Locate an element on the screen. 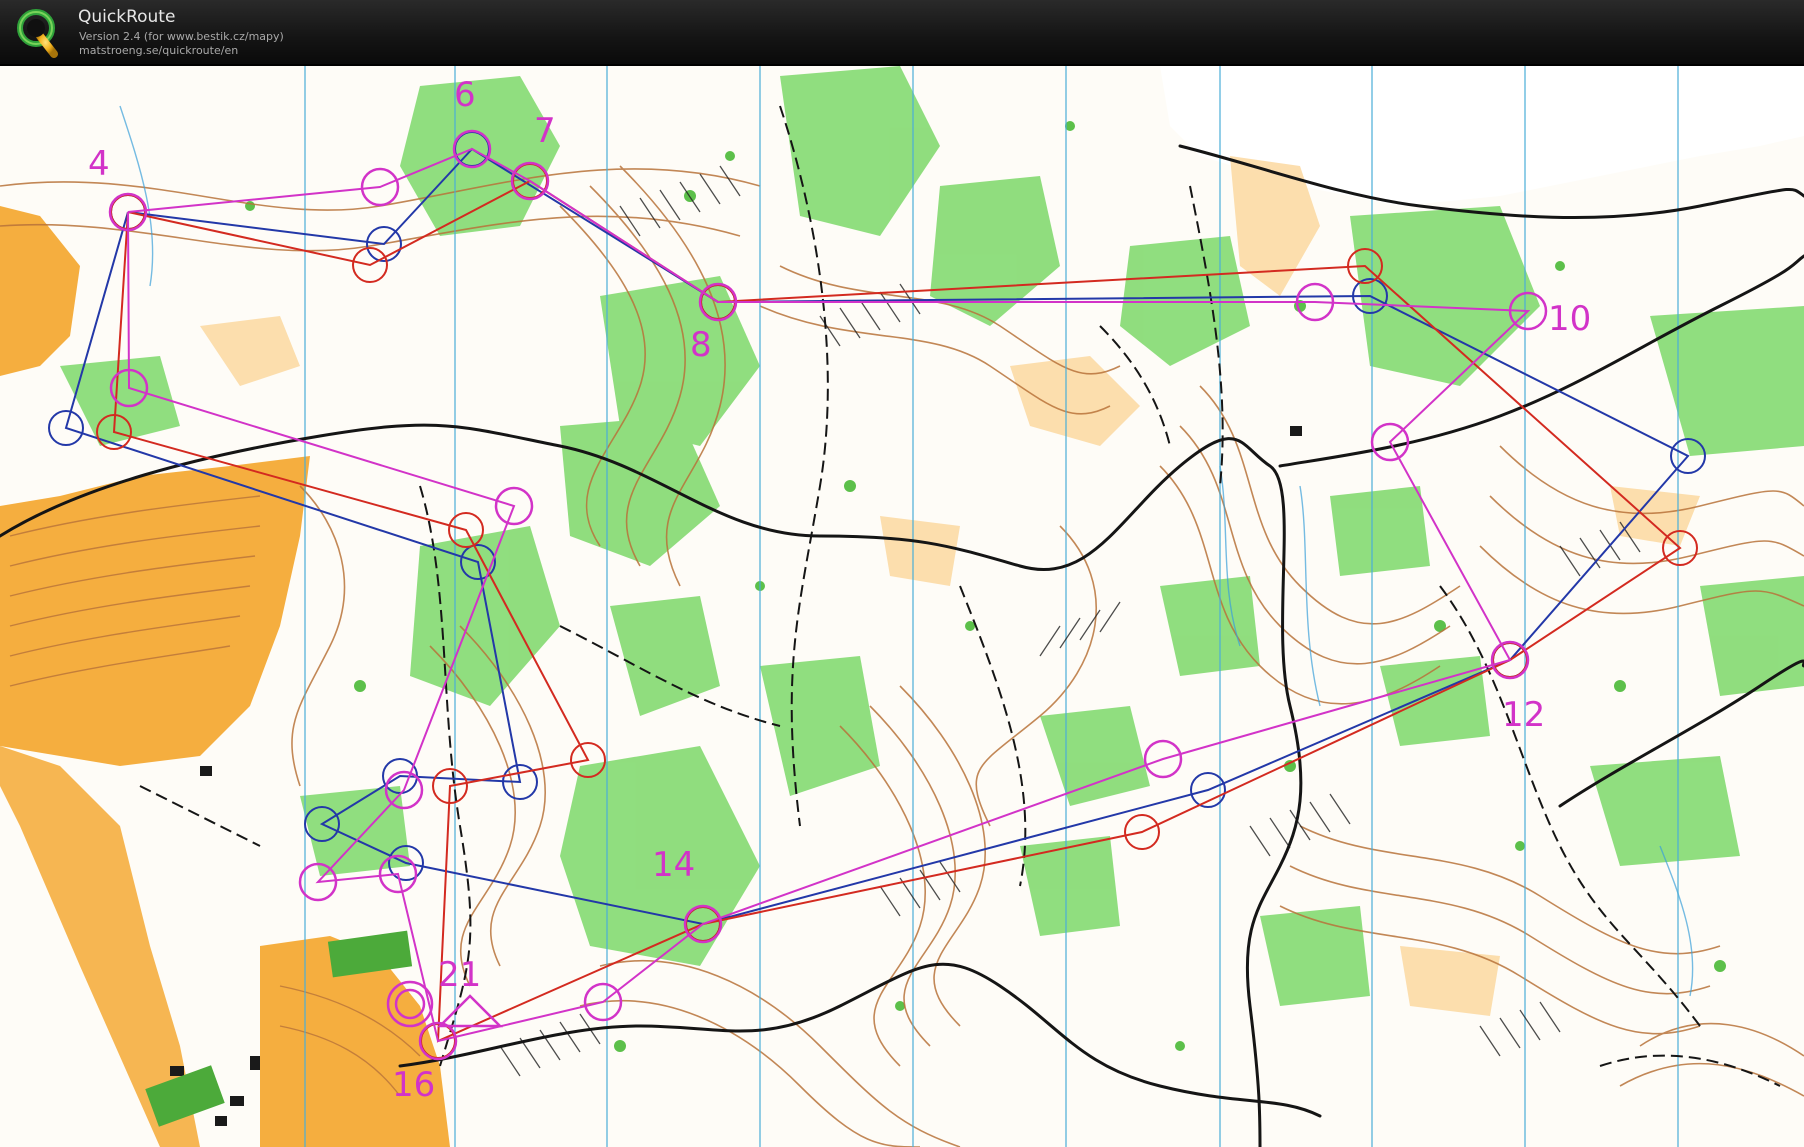 The width and height of the screenshot is (1804, 1147). app-version: Version 2.4 (for www.bestik.cz/mapy) is located at coordinates (181, 36).